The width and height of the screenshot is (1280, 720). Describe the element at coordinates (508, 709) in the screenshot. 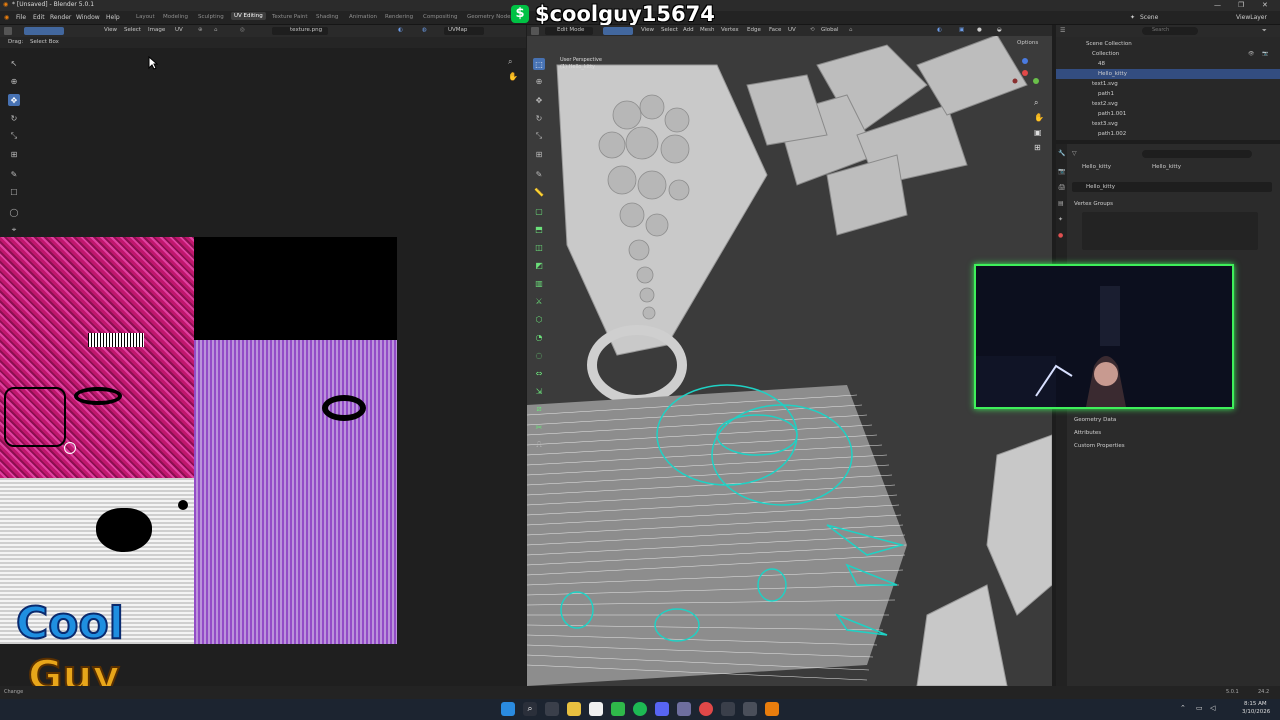

I see `start-menu-icon` at that location.